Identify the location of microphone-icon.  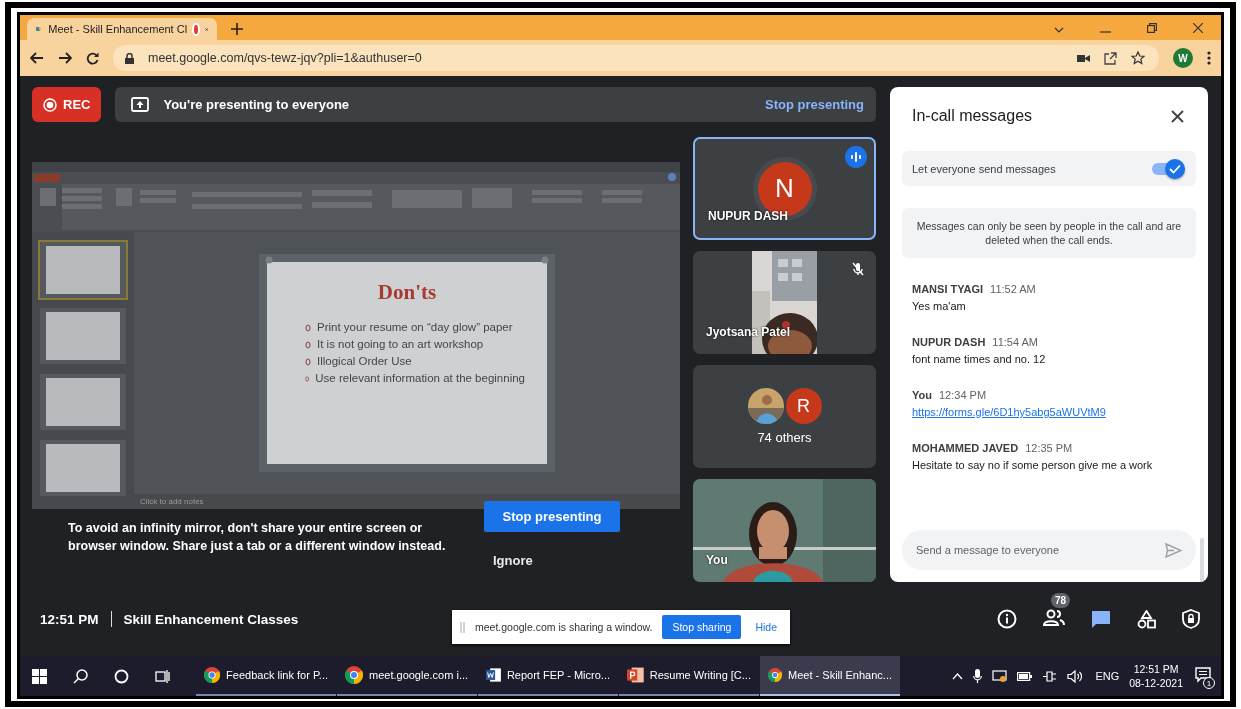
(978, 676).